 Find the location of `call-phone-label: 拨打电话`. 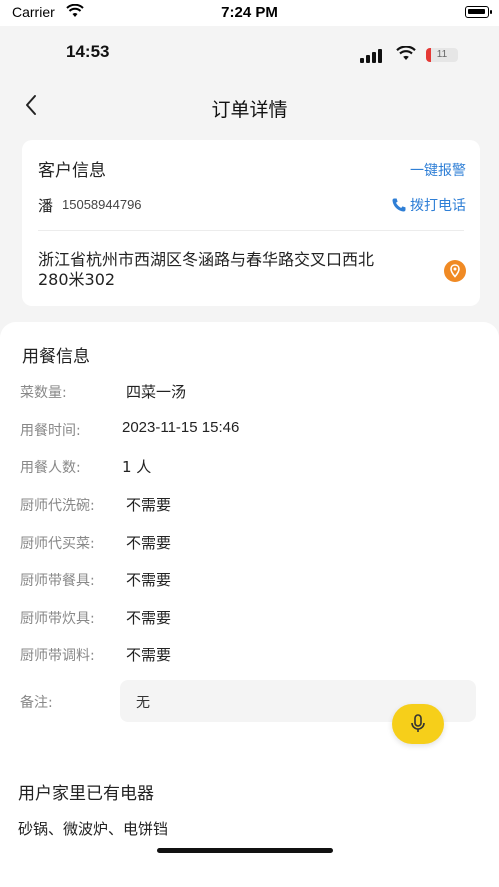

call-phone-label: 拨打电话 is located at coordinates (438, 206).